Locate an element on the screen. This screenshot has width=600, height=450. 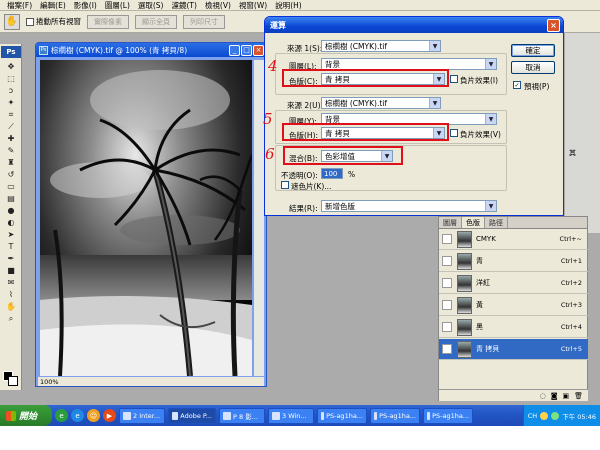
eye-icon: 👁 is located at coordinates (447, 349).